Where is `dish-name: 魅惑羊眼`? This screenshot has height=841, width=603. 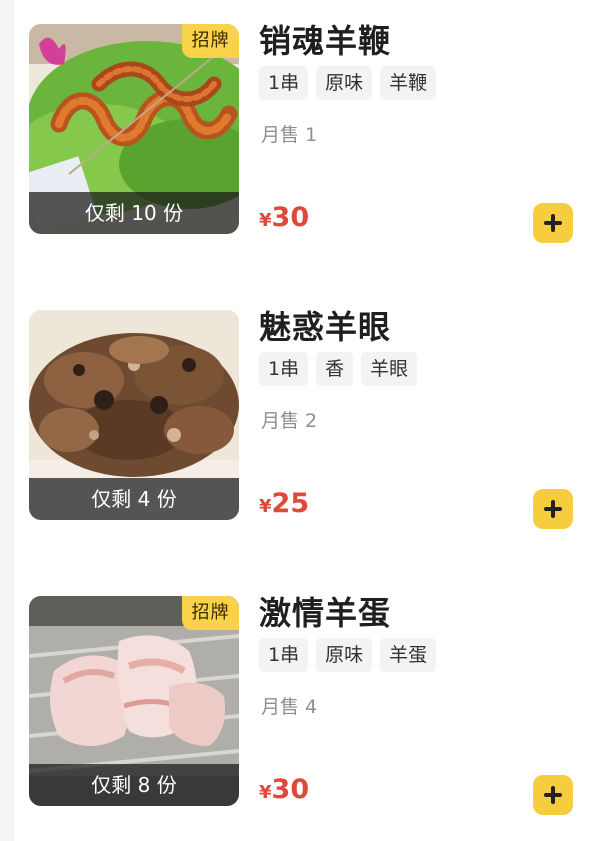
dish-name: 魅惑羊眼 is located at coordinates (325, 327).